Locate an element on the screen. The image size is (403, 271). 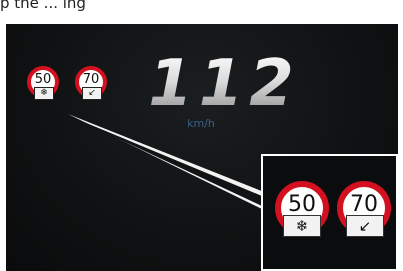
speed-limit-sign-snow: 50 ❄ is located at coordinates (43, 86).